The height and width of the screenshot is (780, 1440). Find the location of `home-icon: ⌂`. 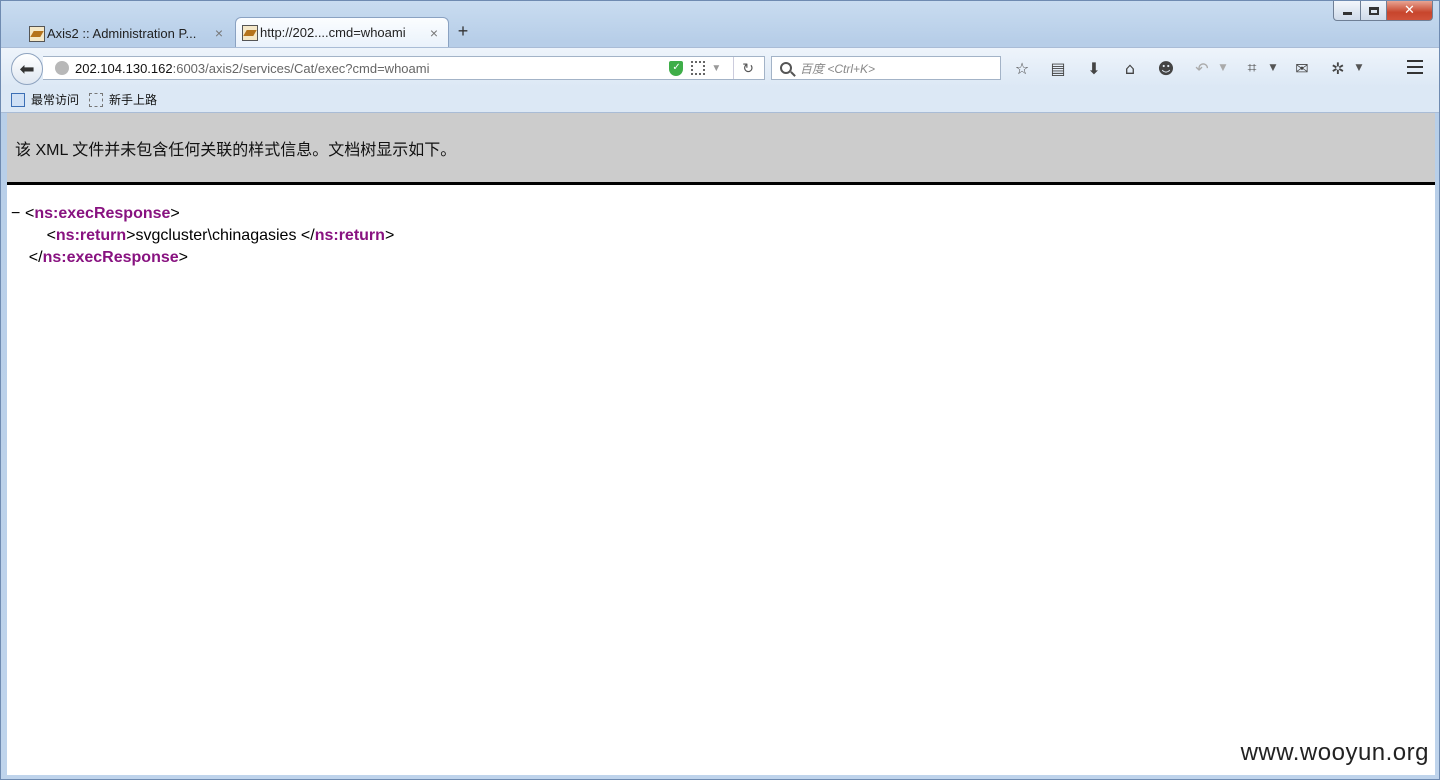

home-icon: ⌂ is located at coordinates (1130, 68).